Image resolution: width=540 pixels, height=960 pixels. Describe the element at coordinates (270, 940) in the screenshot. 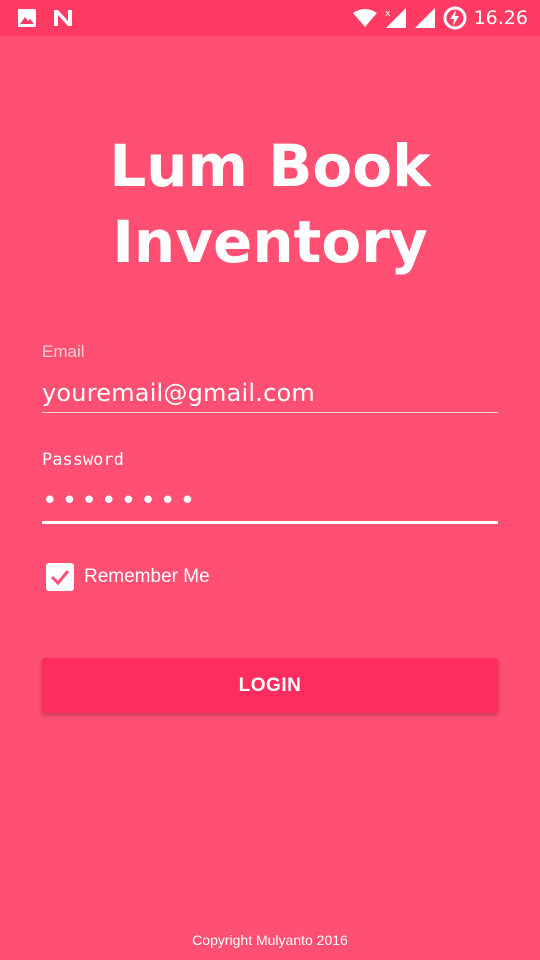

I see `copyright-text: Copyright Mulyanto 2016` at that location.